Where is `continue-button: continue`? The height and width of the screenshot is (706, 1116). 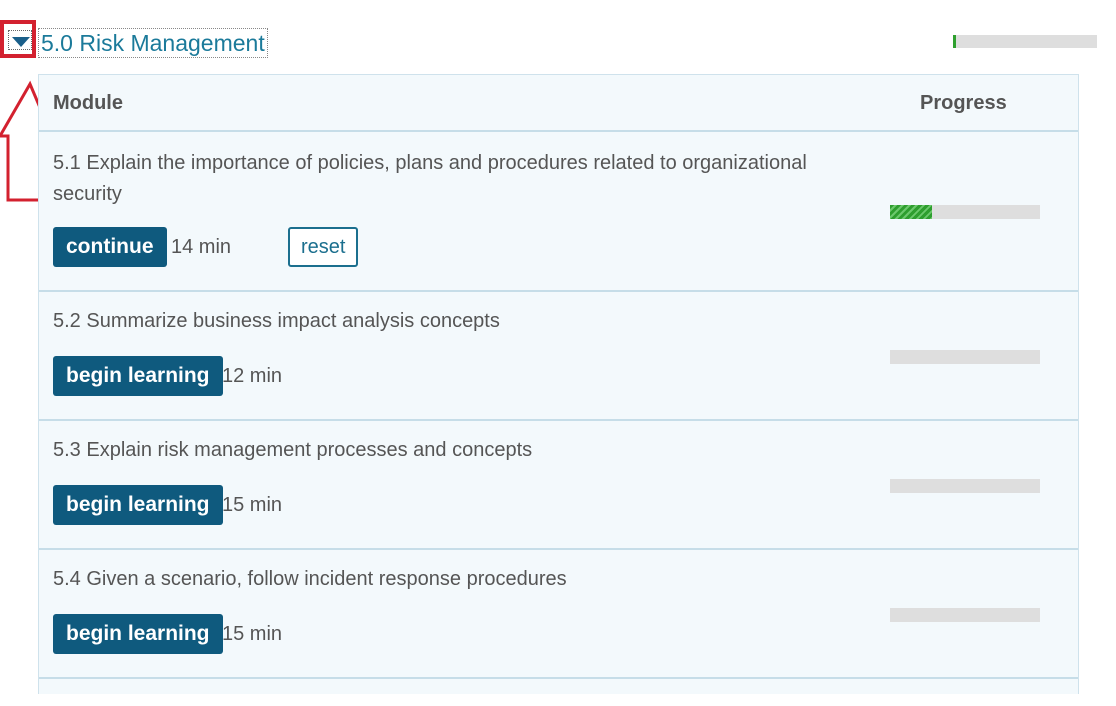
continue-button: continue is located at coordinates (110, 247).